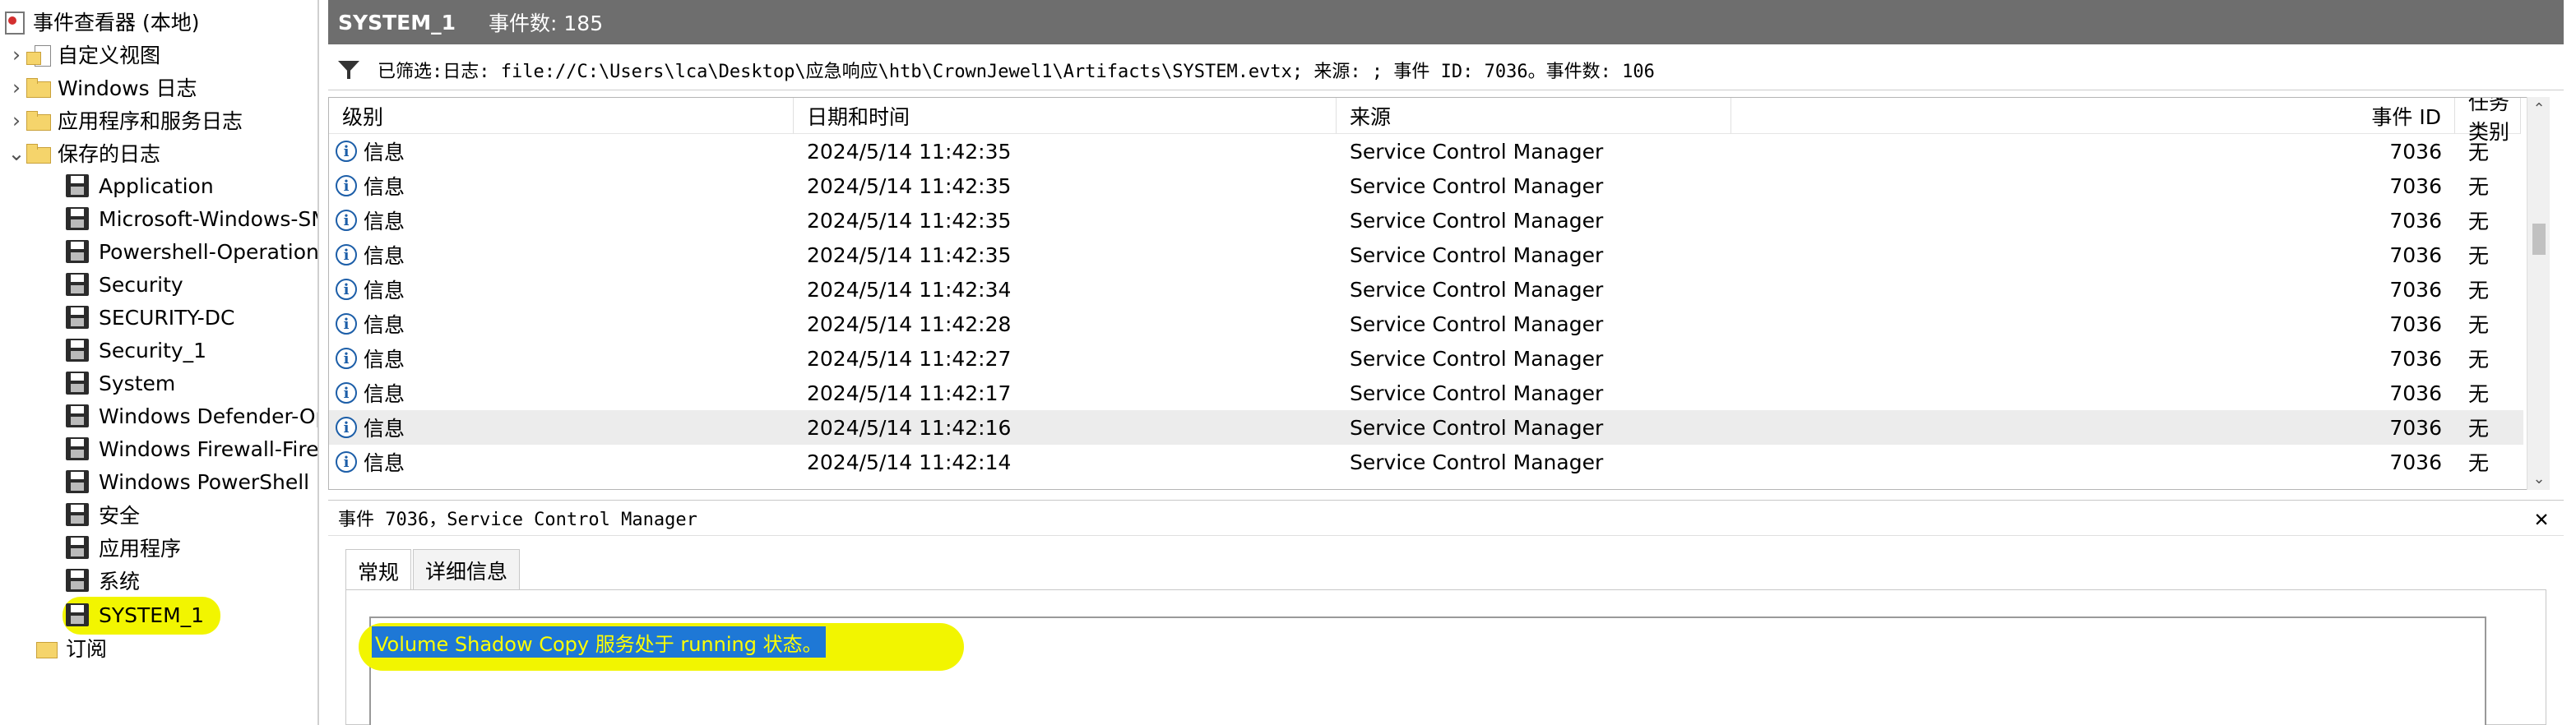  What do you see at coordinates (125, 284) in the screenshot?
I see `saved-log-item: Security` at bounding box center [125, 284].